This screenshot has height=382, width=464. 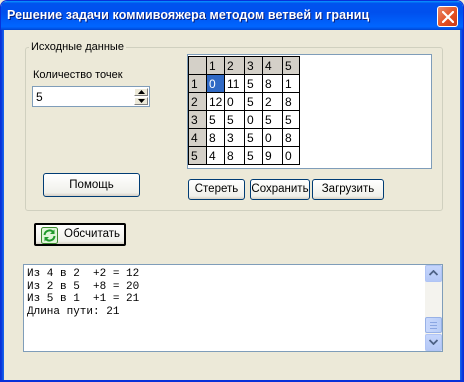 What do you see at coordinates (77, 47) in the screenshot?
I see `groupbox-legend: Исходные данные` at bounding box center [77, 47].